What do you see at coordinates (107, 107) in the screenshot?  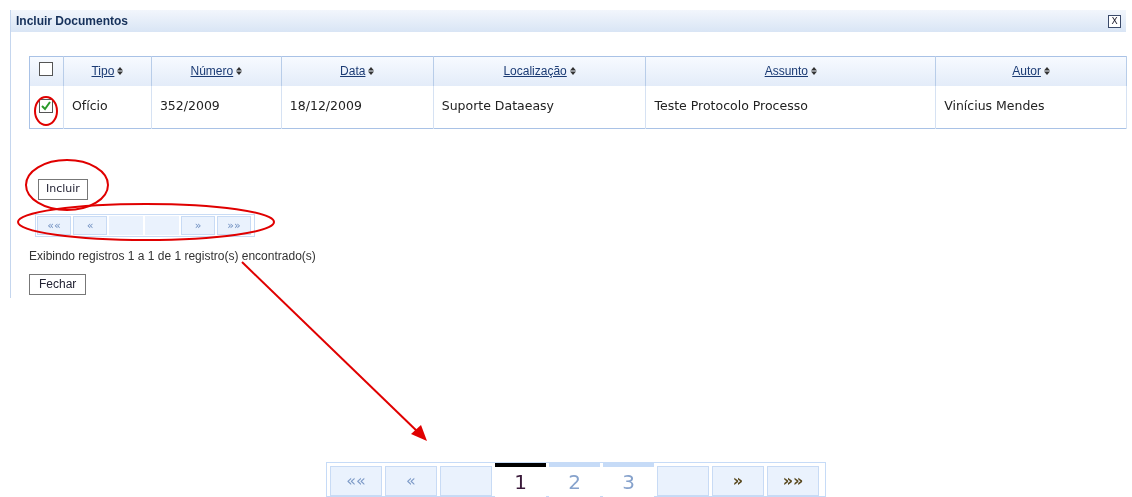 I see `table-cell: Ofício` at bounding box center [107, 107].